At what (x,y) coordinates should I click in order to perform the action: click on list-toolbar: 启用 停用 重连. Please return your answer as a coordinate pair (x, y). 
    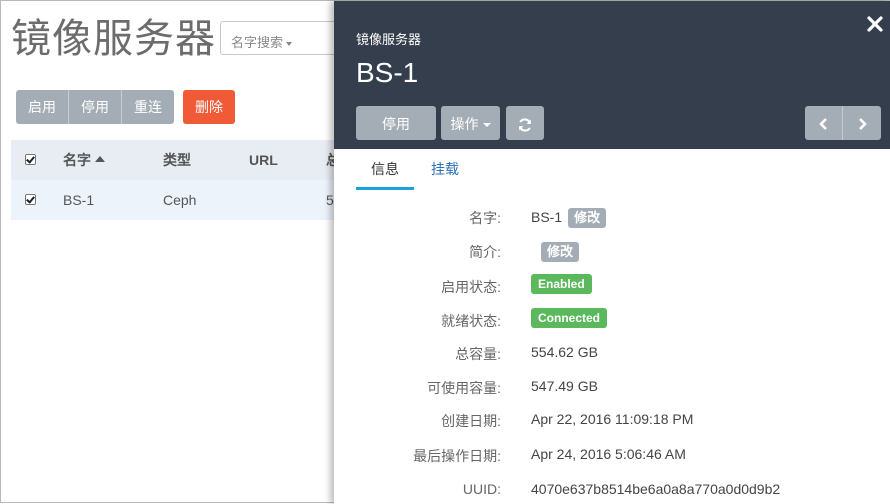
    Looking at the image, I should click on (95, 107).